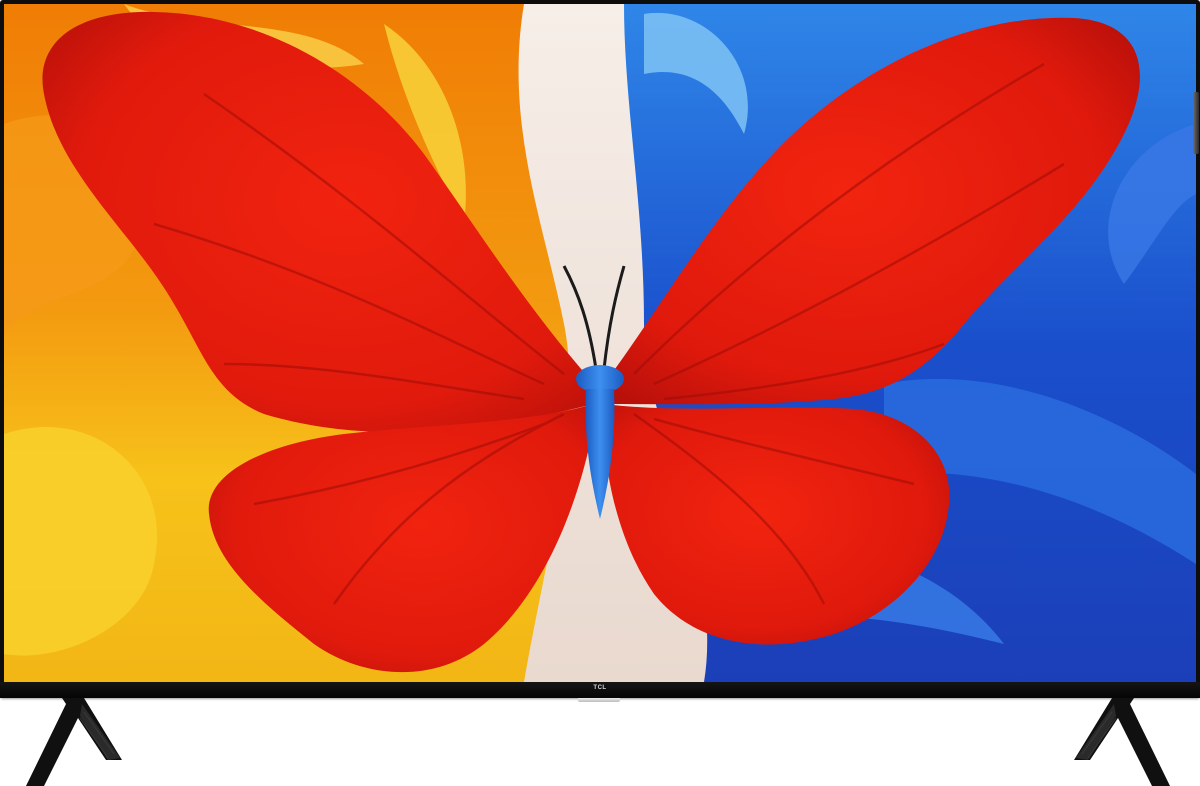 This screenshot has height=786, width=1200. I want to click on side-buttons, so click(1196, 123).